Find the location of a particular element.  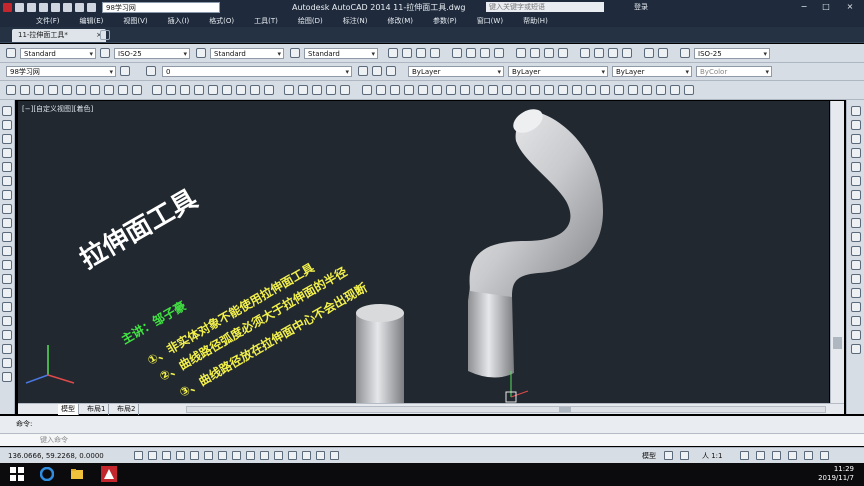

aligned-dim-icon is located at coordinates (407, 53).